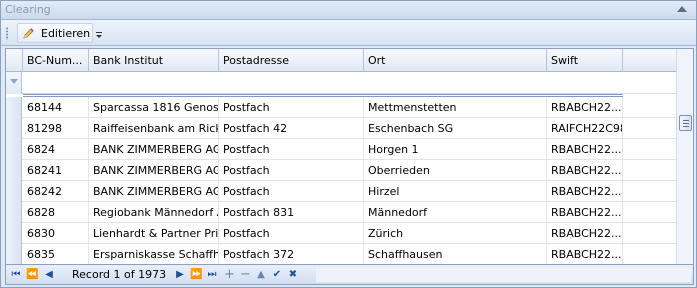 The width and height of the screenshot is (697, 288). Describe the element at coordinates (7, 33) in the screenshot. I see `toolbar-grip-icon` at that location.